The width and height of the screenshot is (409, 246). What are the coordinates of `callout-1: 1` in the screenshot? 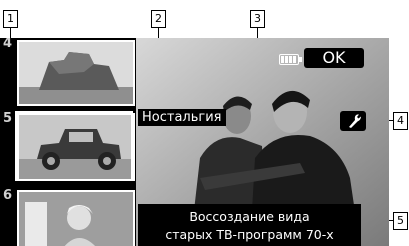 It's located at (10, 19).